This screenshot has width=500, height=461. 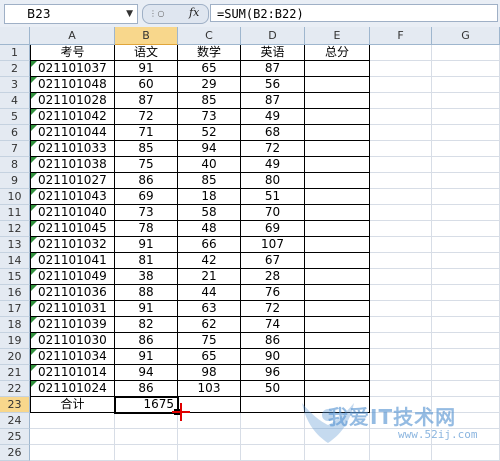 I want to click on cell-a3: 021101048, so click(x=72, y=85).